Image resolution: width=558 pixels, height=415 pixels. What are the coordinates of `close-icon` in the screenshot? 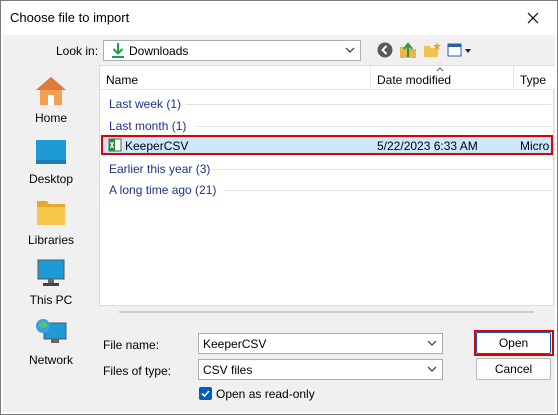 It's located at (533, 18).